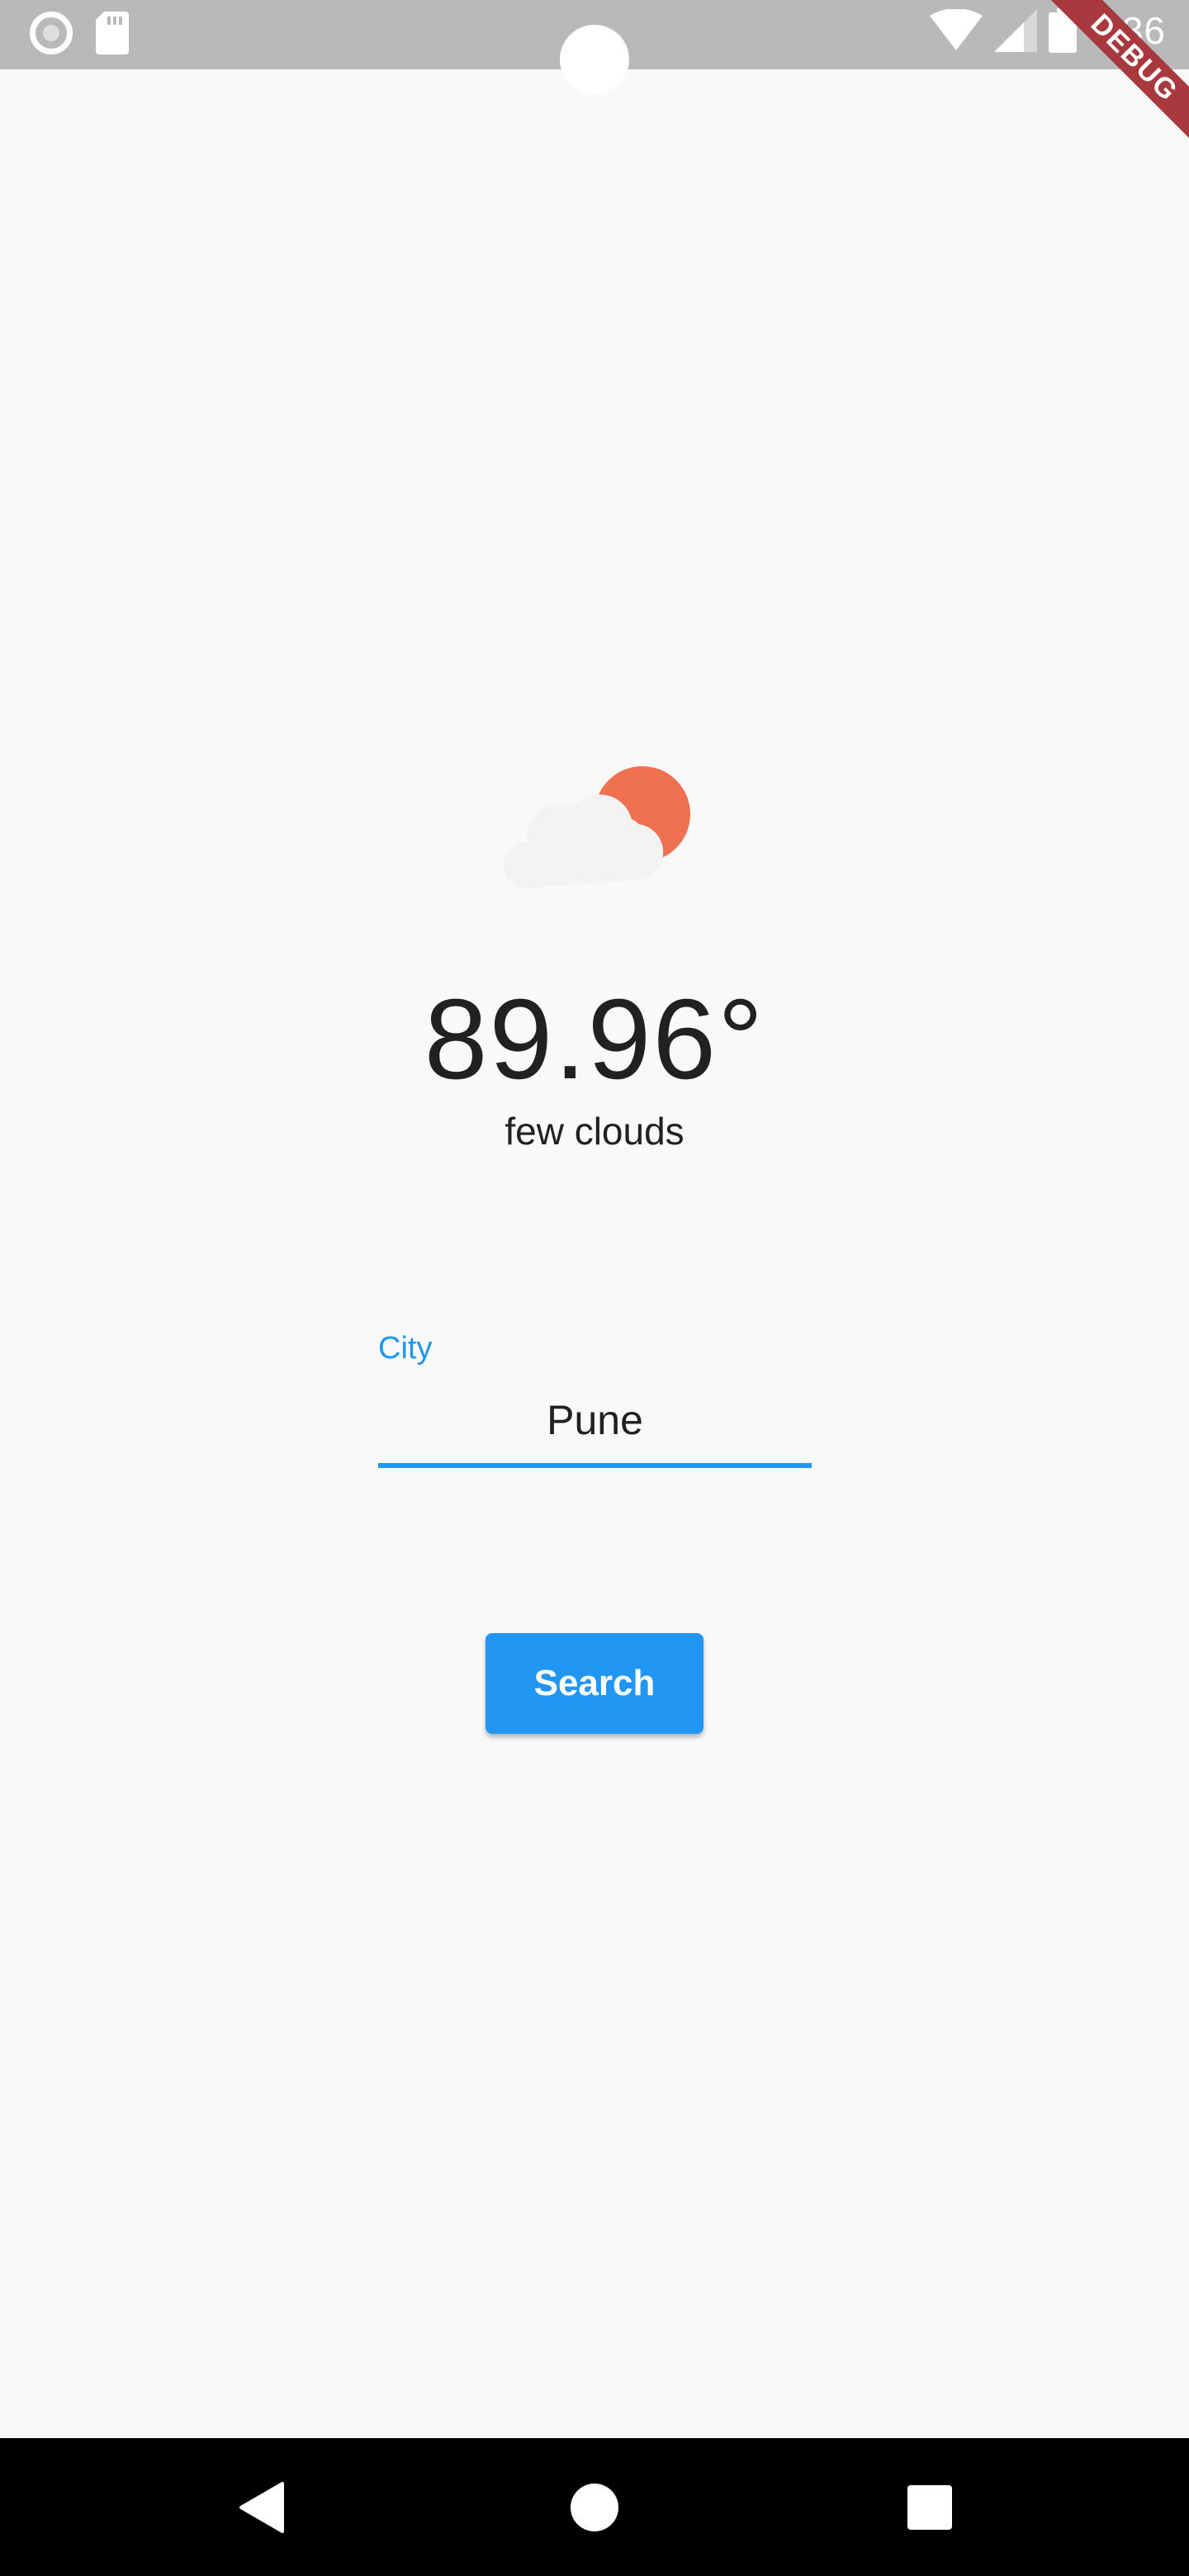  I want to click on status-time: 4:36, so click(1127, 30).